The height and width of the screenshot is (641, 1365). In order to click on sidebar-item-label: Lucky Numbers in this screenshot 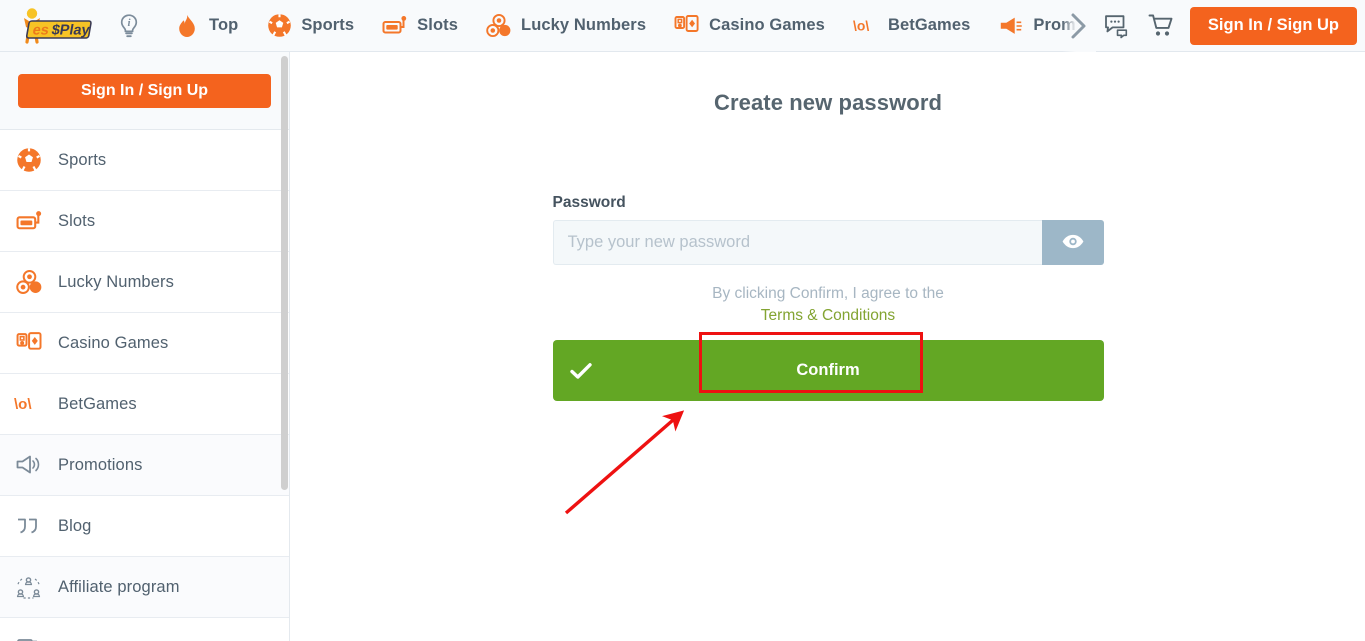, I will do `click(116, 281)`.